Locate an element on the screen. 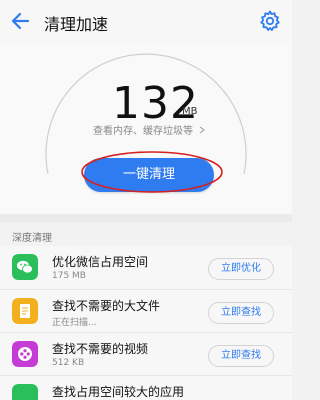 This screenshot has width=320, height=400. item-subtitle: 512 KB is located at coordinates (68, 363).